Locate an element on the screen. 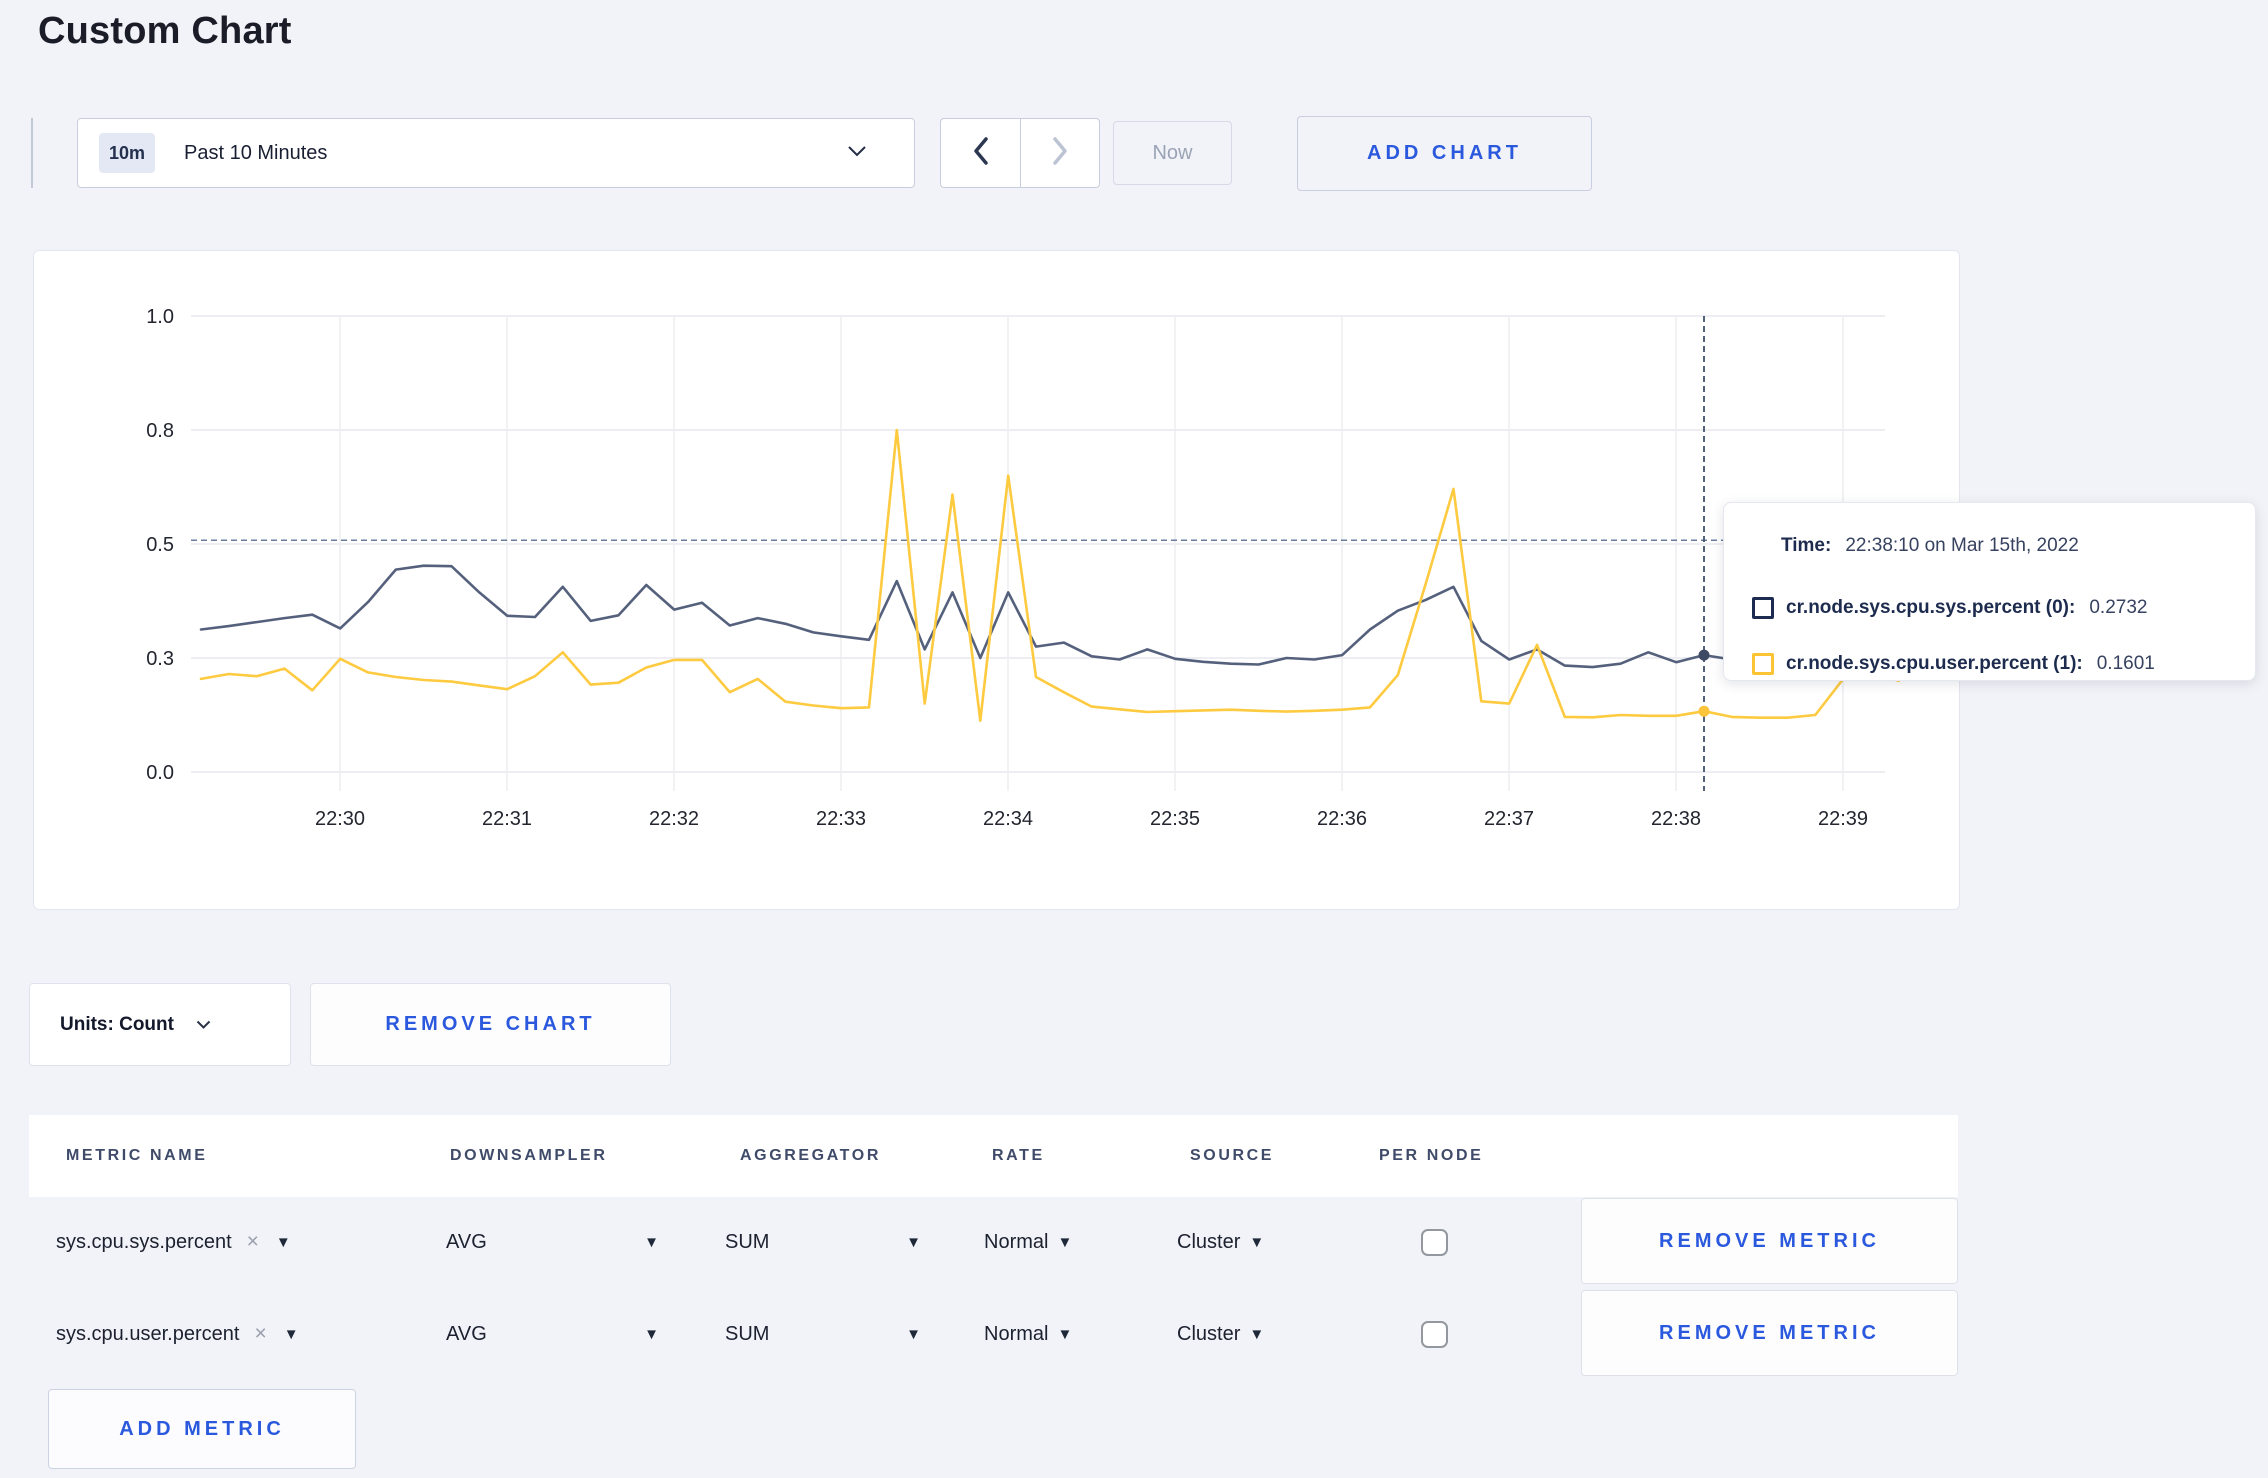 The image size is (2268, 1478). y-axis-tick-label: 0.3 is located at coordinates (160, 659).